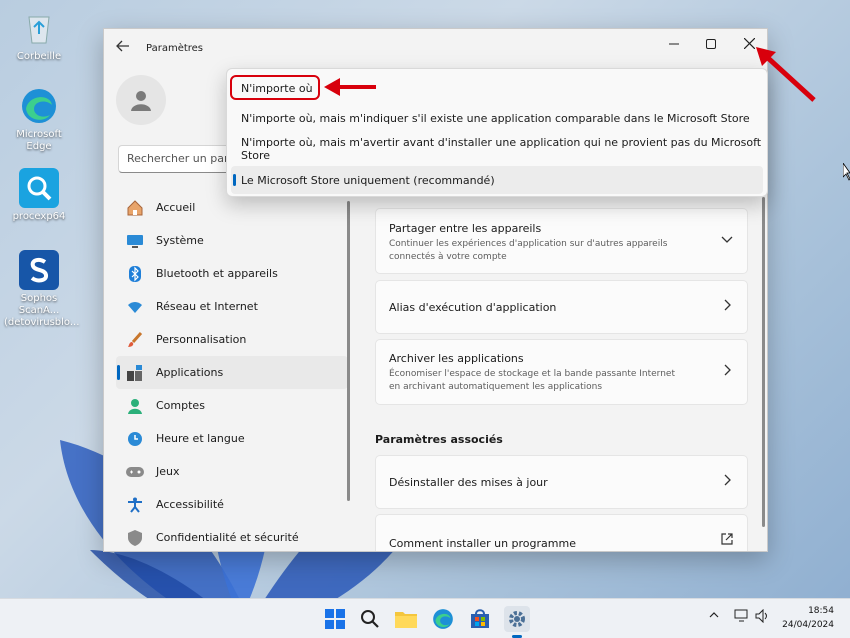 This screenshot has height=638, width=850. I want to click on system-clock: 18:54 24/04/2024, so click(808, 618).